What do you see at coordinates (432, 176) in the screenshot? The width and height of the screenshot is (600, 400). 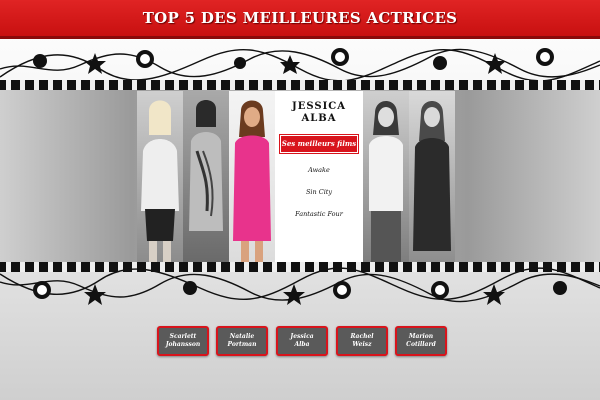 I see `actress-photo-marion` at bounding box center [432, 176].